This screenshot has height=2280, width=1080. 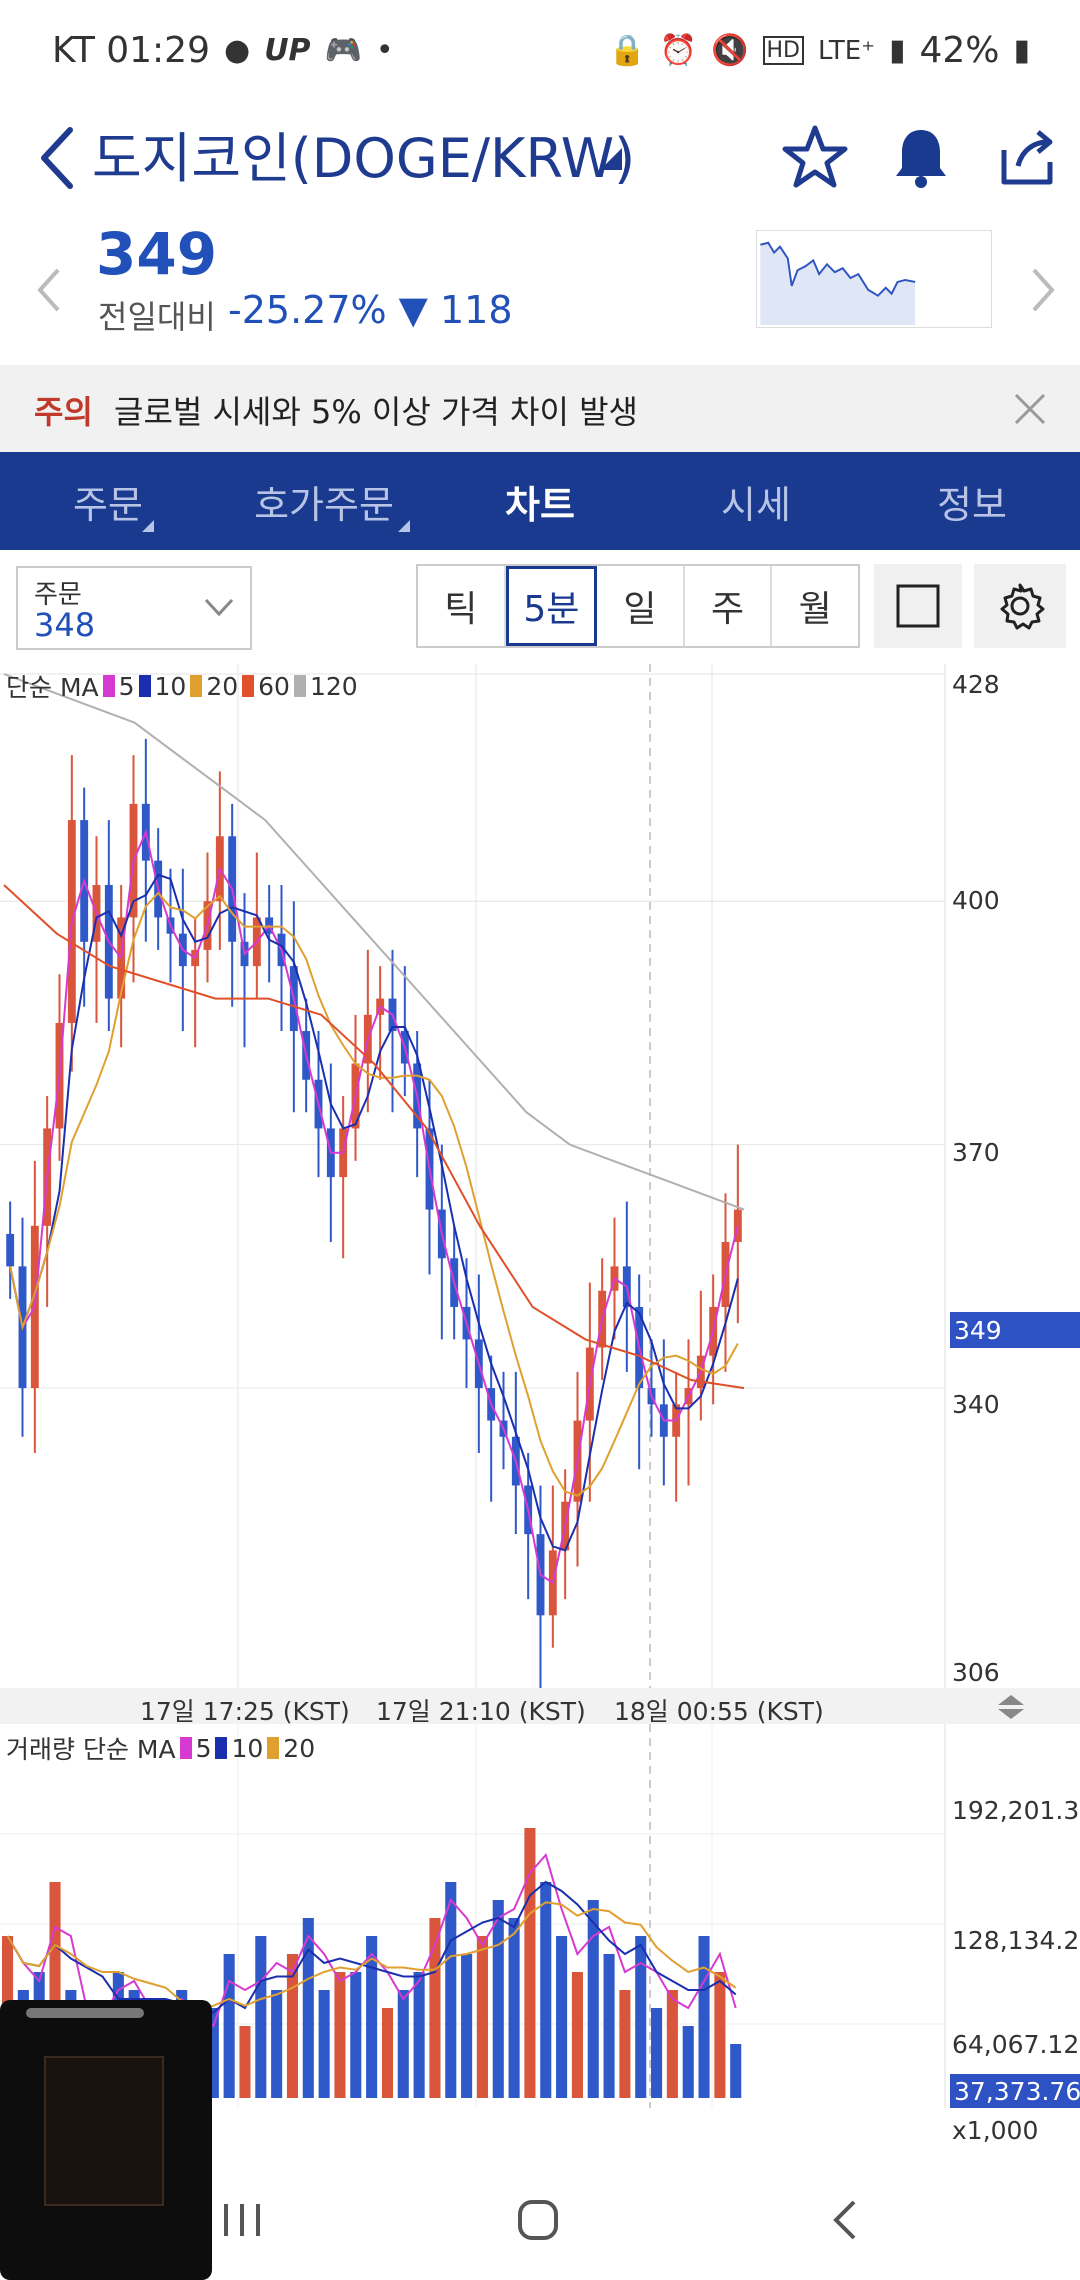 I want to click on close-icon, so click(x=1030, y=409).